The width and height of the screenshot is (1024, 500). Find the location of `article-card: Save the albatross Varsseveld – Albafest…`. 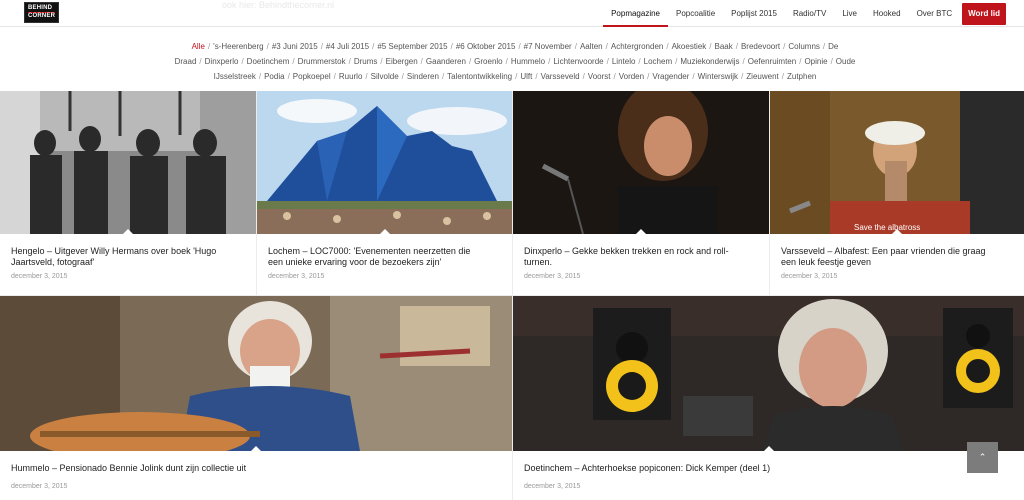

article-card: Save the albatross Varsseveld – Albafest… is located at coordinates (897, 193).